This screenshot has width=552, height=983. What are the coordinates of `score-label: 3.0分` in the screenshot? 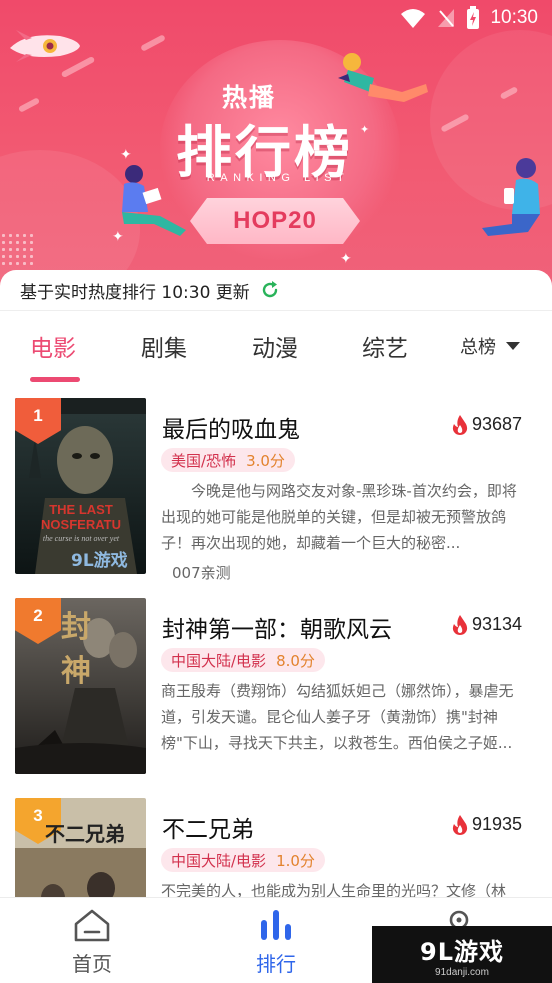 It's located at (265, 460).